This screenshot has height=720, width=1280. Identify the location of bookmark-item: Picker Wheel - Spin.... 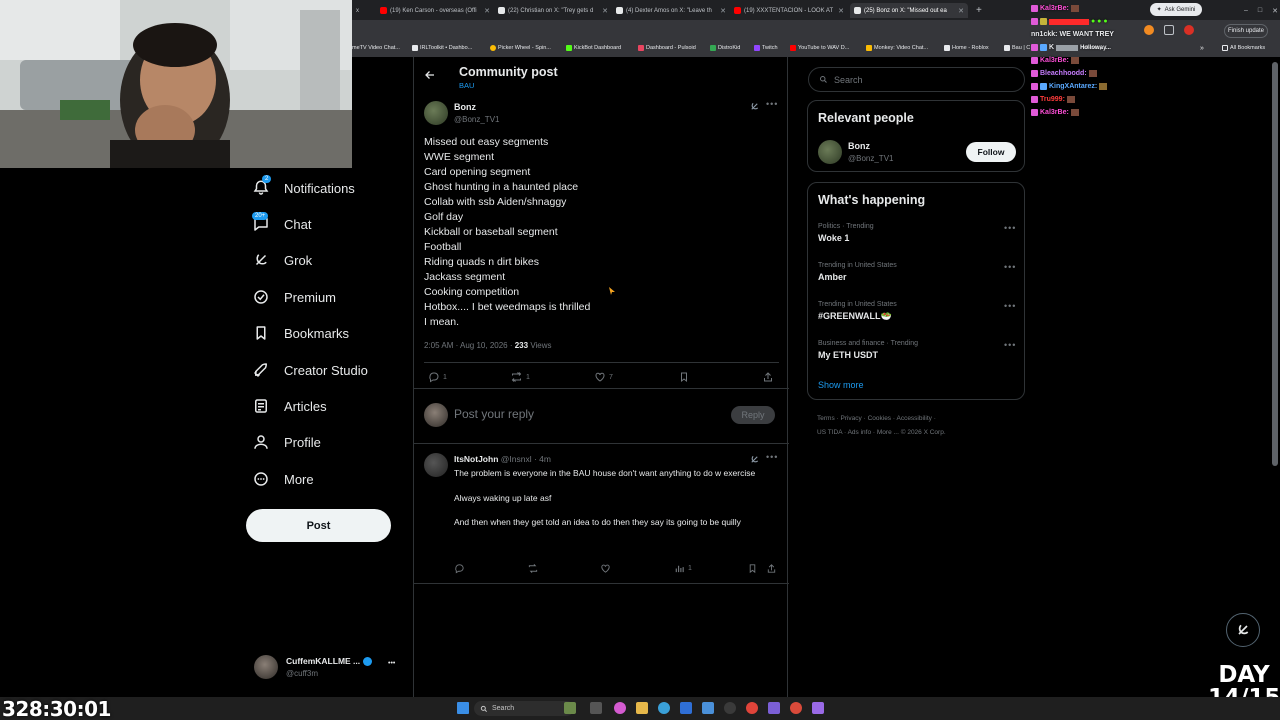
(520, 48).